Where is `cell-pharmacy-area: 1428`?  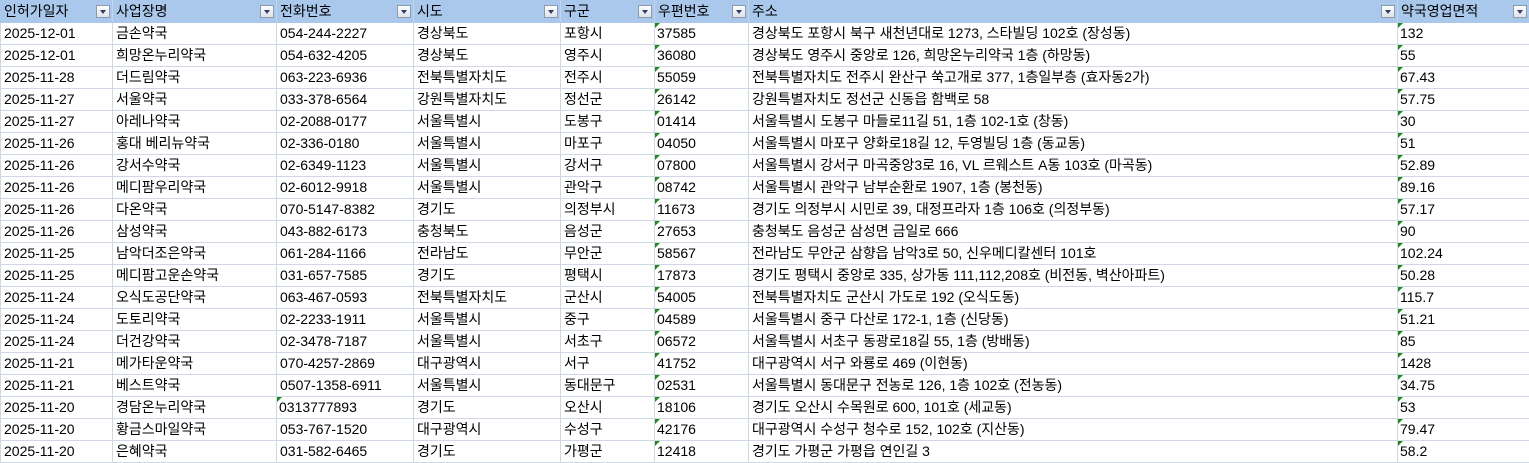 cell-pharmacy-area: 1428 is located at coordinates (1463, 363).